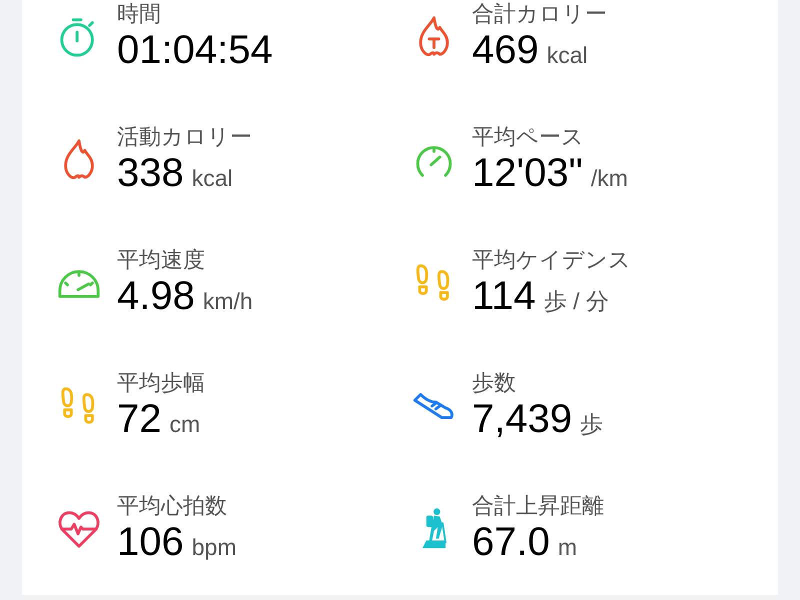 The width and height of the screenshot is (800, 600). What do you see at coordinates (139, 419) in the screenshot?
I see `stat-value: 72` at bounding box center [139, 419].